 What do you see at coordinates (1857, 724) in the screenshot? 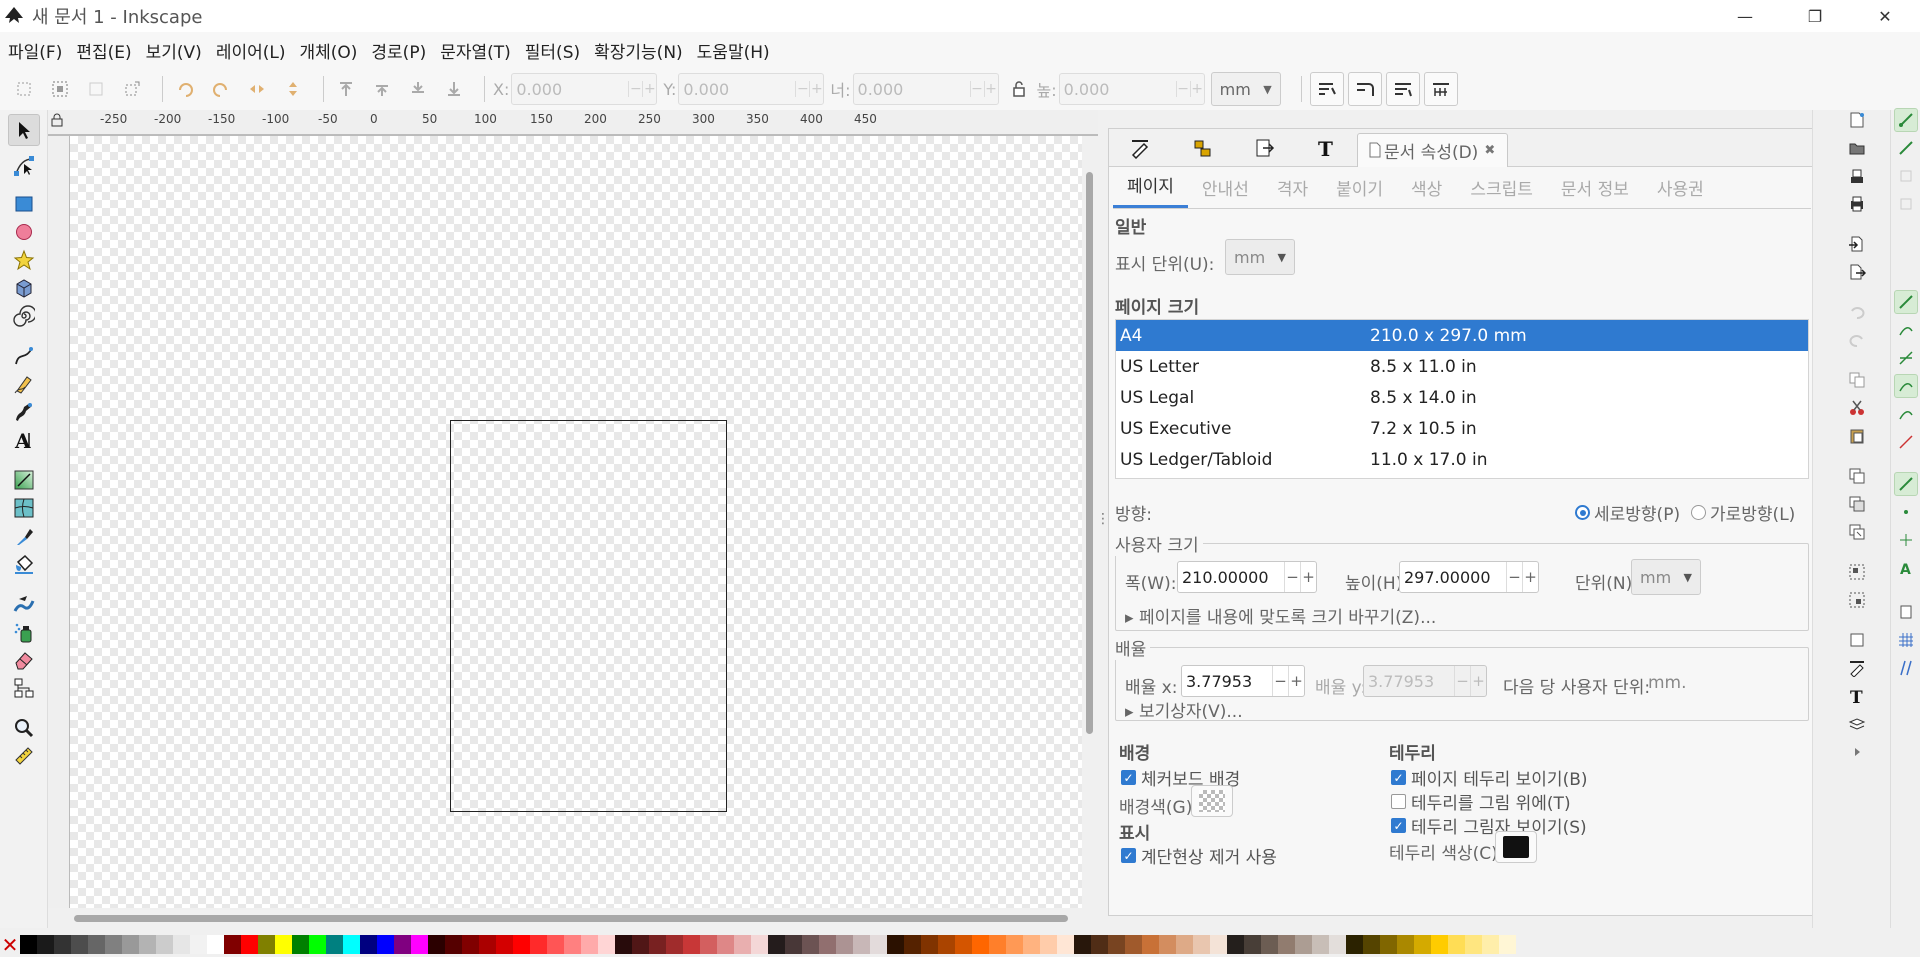
I see `layers-icon` at bounding box center [1857, 724].